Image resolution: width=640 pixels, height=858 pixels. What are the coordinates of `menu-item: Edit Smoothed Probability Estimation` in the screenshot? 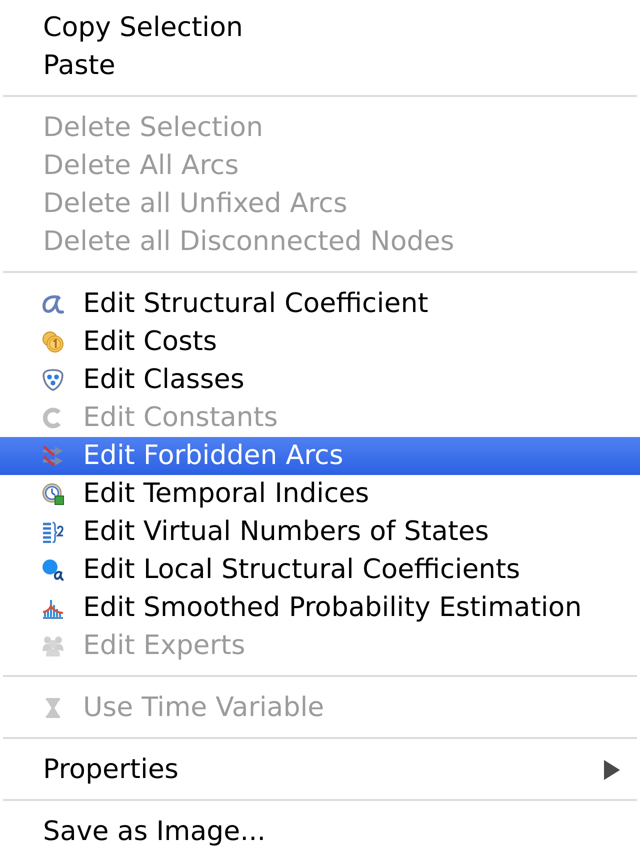 It's located at (320, 608).